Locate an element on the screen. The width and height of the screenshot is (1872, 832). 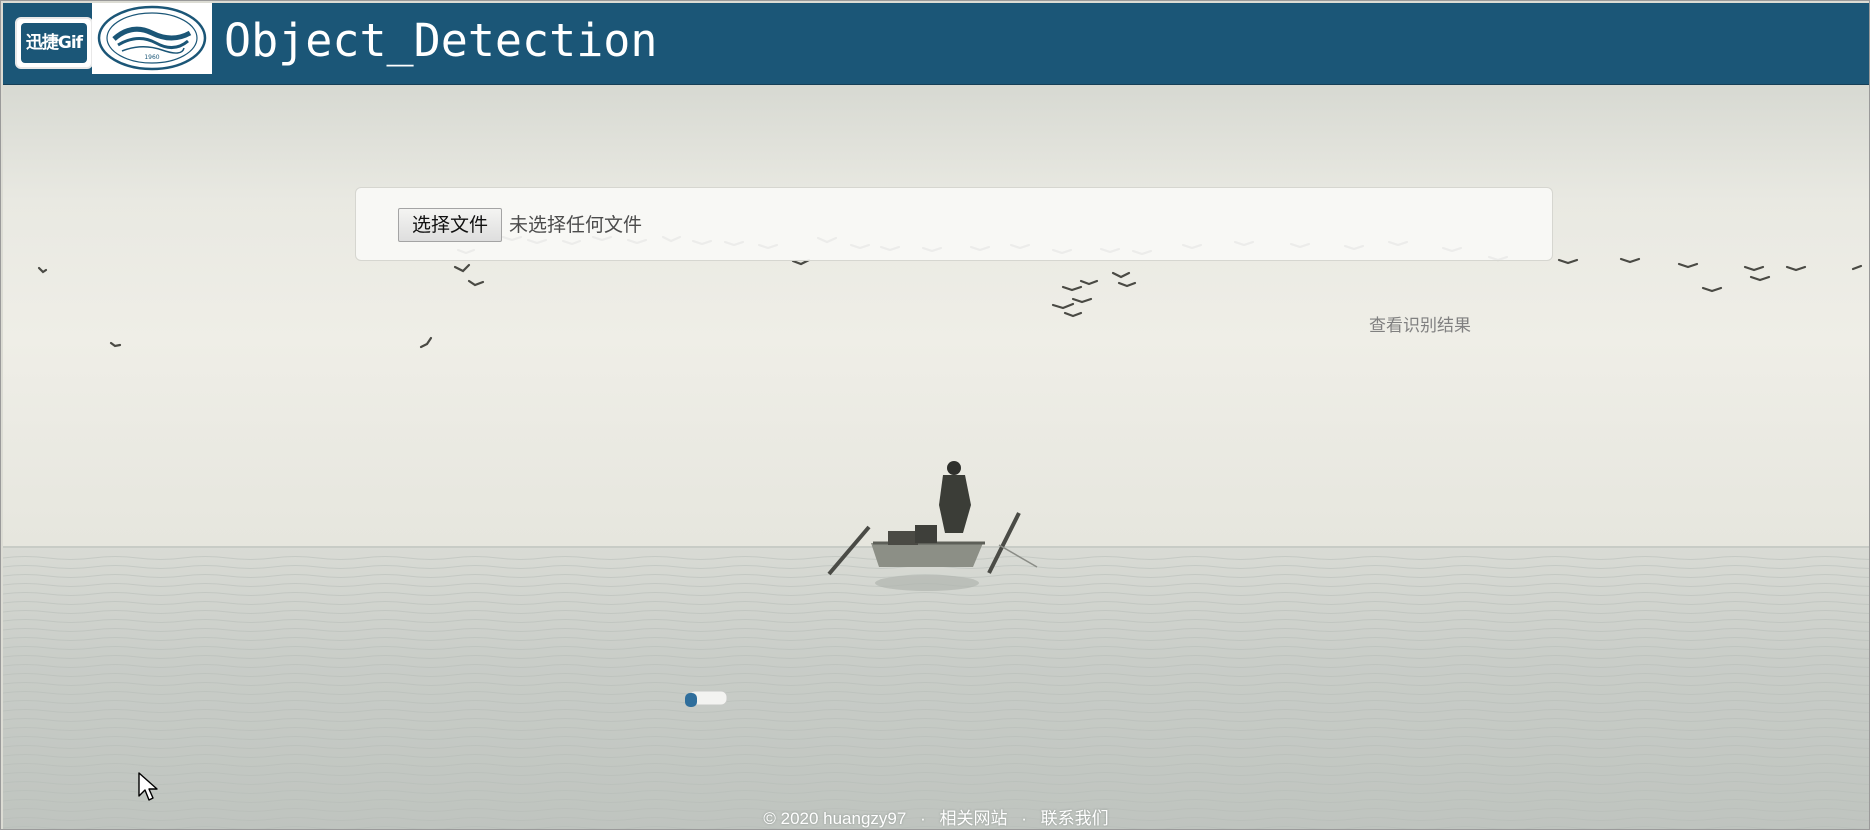
footer-copyright: © 2020 huangzy97 is located at coordinates (835, 818).